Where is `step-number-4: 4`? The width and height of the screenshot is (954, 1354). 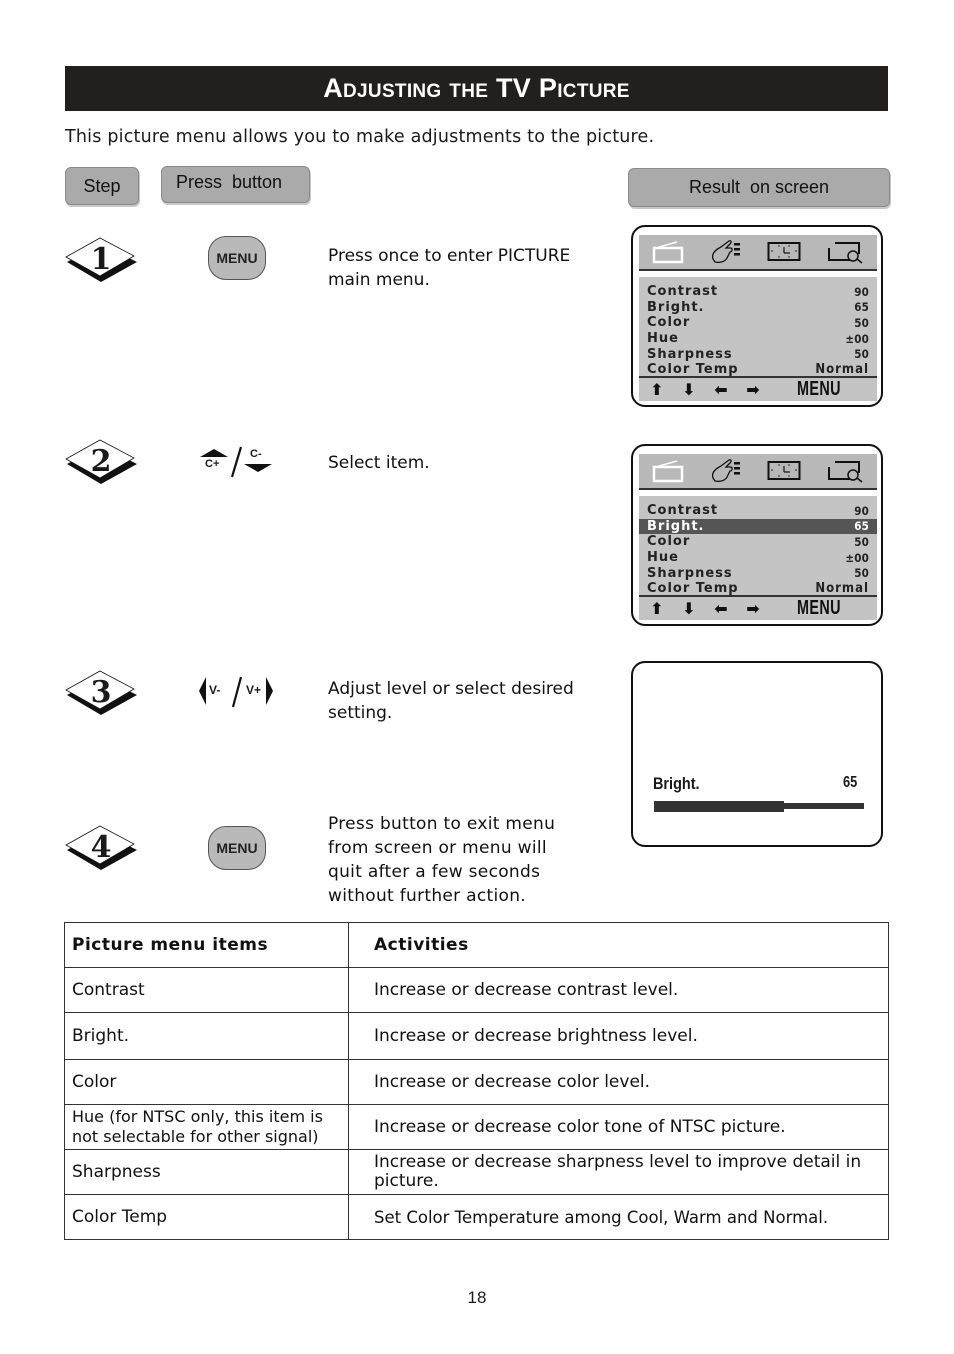 step-number-4: 4 is located at coordinates (101, 847).